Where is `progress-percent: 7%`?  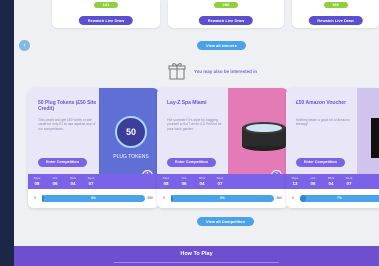 progress-percent: 7% is located at coordinates (339, 198).